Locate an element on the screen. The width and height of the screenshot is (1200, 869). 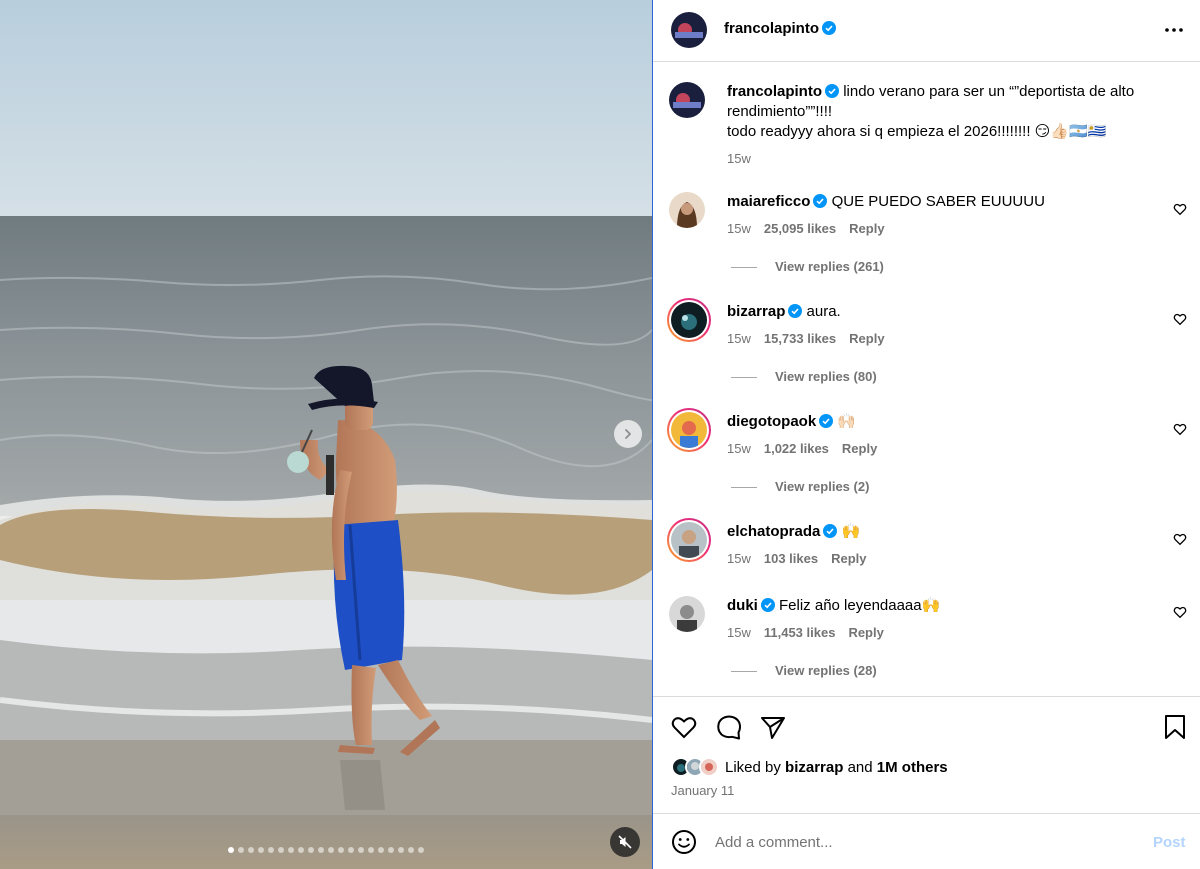
comment-text: QUE PUEDO SABER EUUUUU is located at coordinates (938, 201).